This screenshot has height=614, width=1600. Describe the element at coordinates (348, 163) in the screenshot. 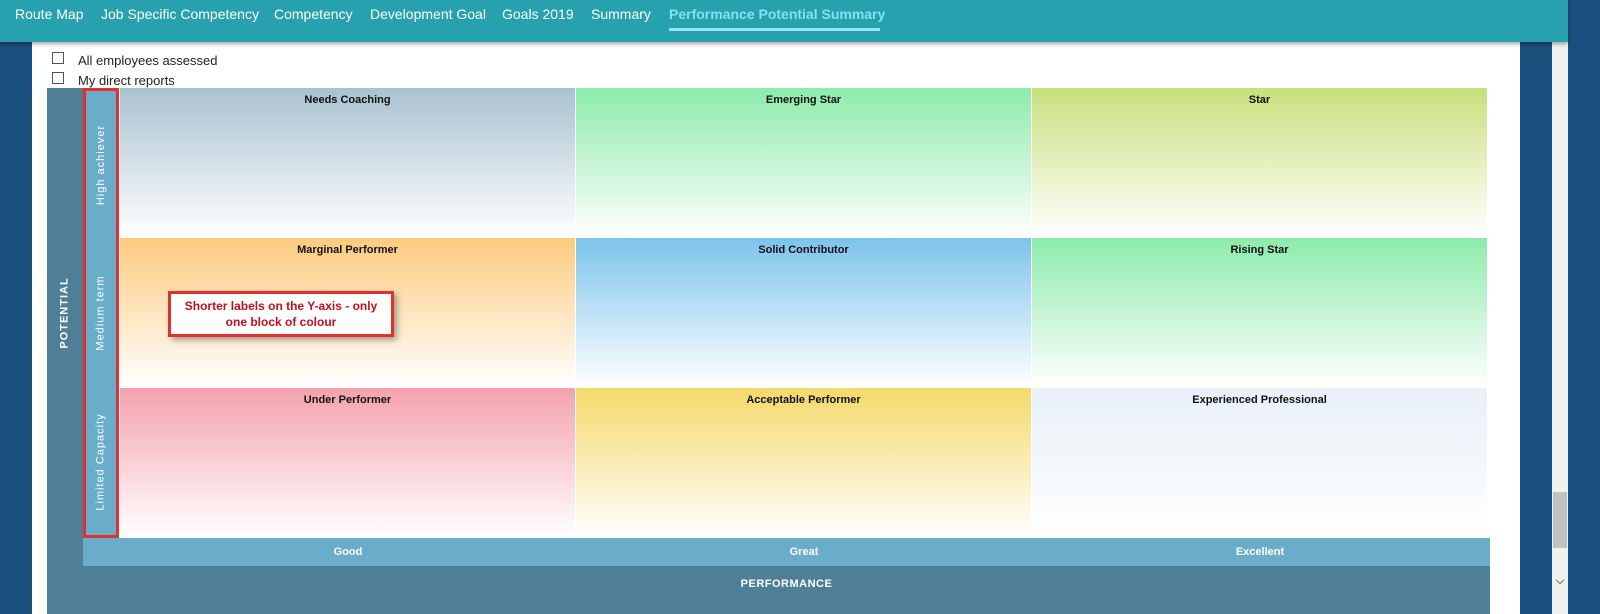

I see `cell-needs-coaching: Needs Coaching` at that location.